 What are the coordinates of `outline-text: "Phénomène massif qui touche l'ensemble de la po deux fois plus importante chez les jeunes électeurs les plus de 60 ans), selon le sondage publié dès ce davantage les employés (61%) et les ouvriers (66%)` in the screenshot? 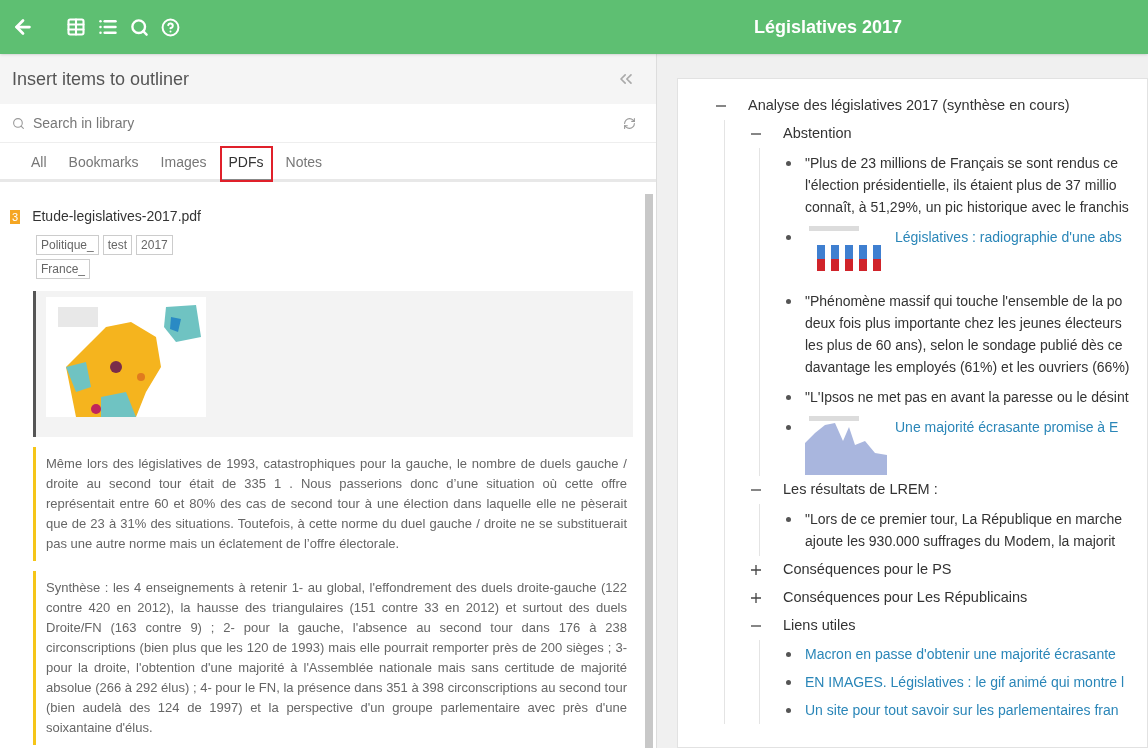 It's located at (967, 334).